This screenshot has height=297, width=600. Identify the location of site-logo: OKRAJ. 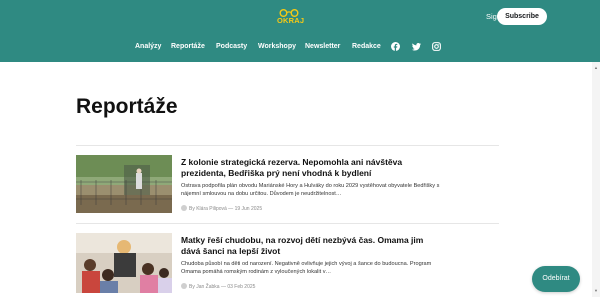
(291, 17).